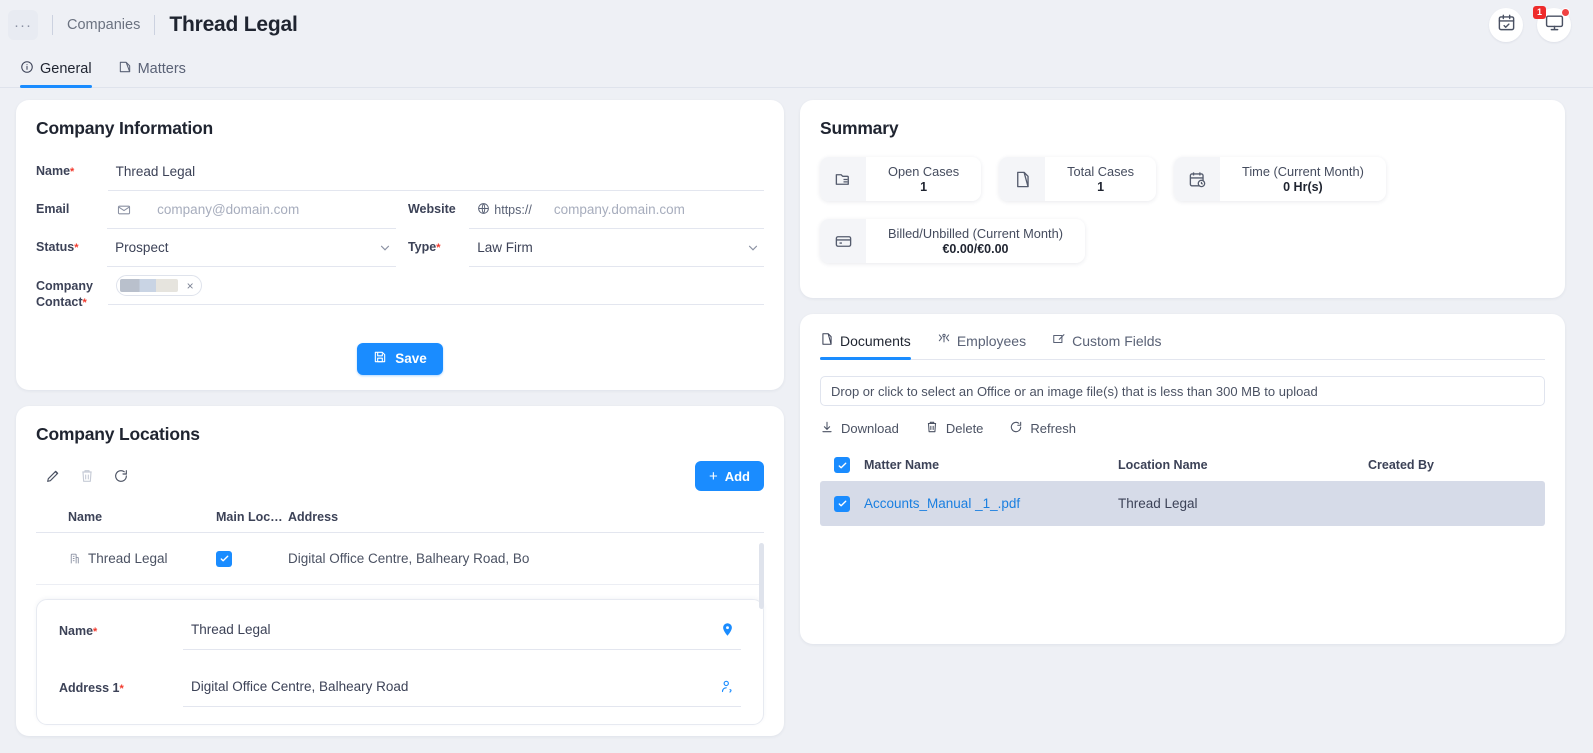  I want to click on tab-employees: Employees, so click(981, 345).